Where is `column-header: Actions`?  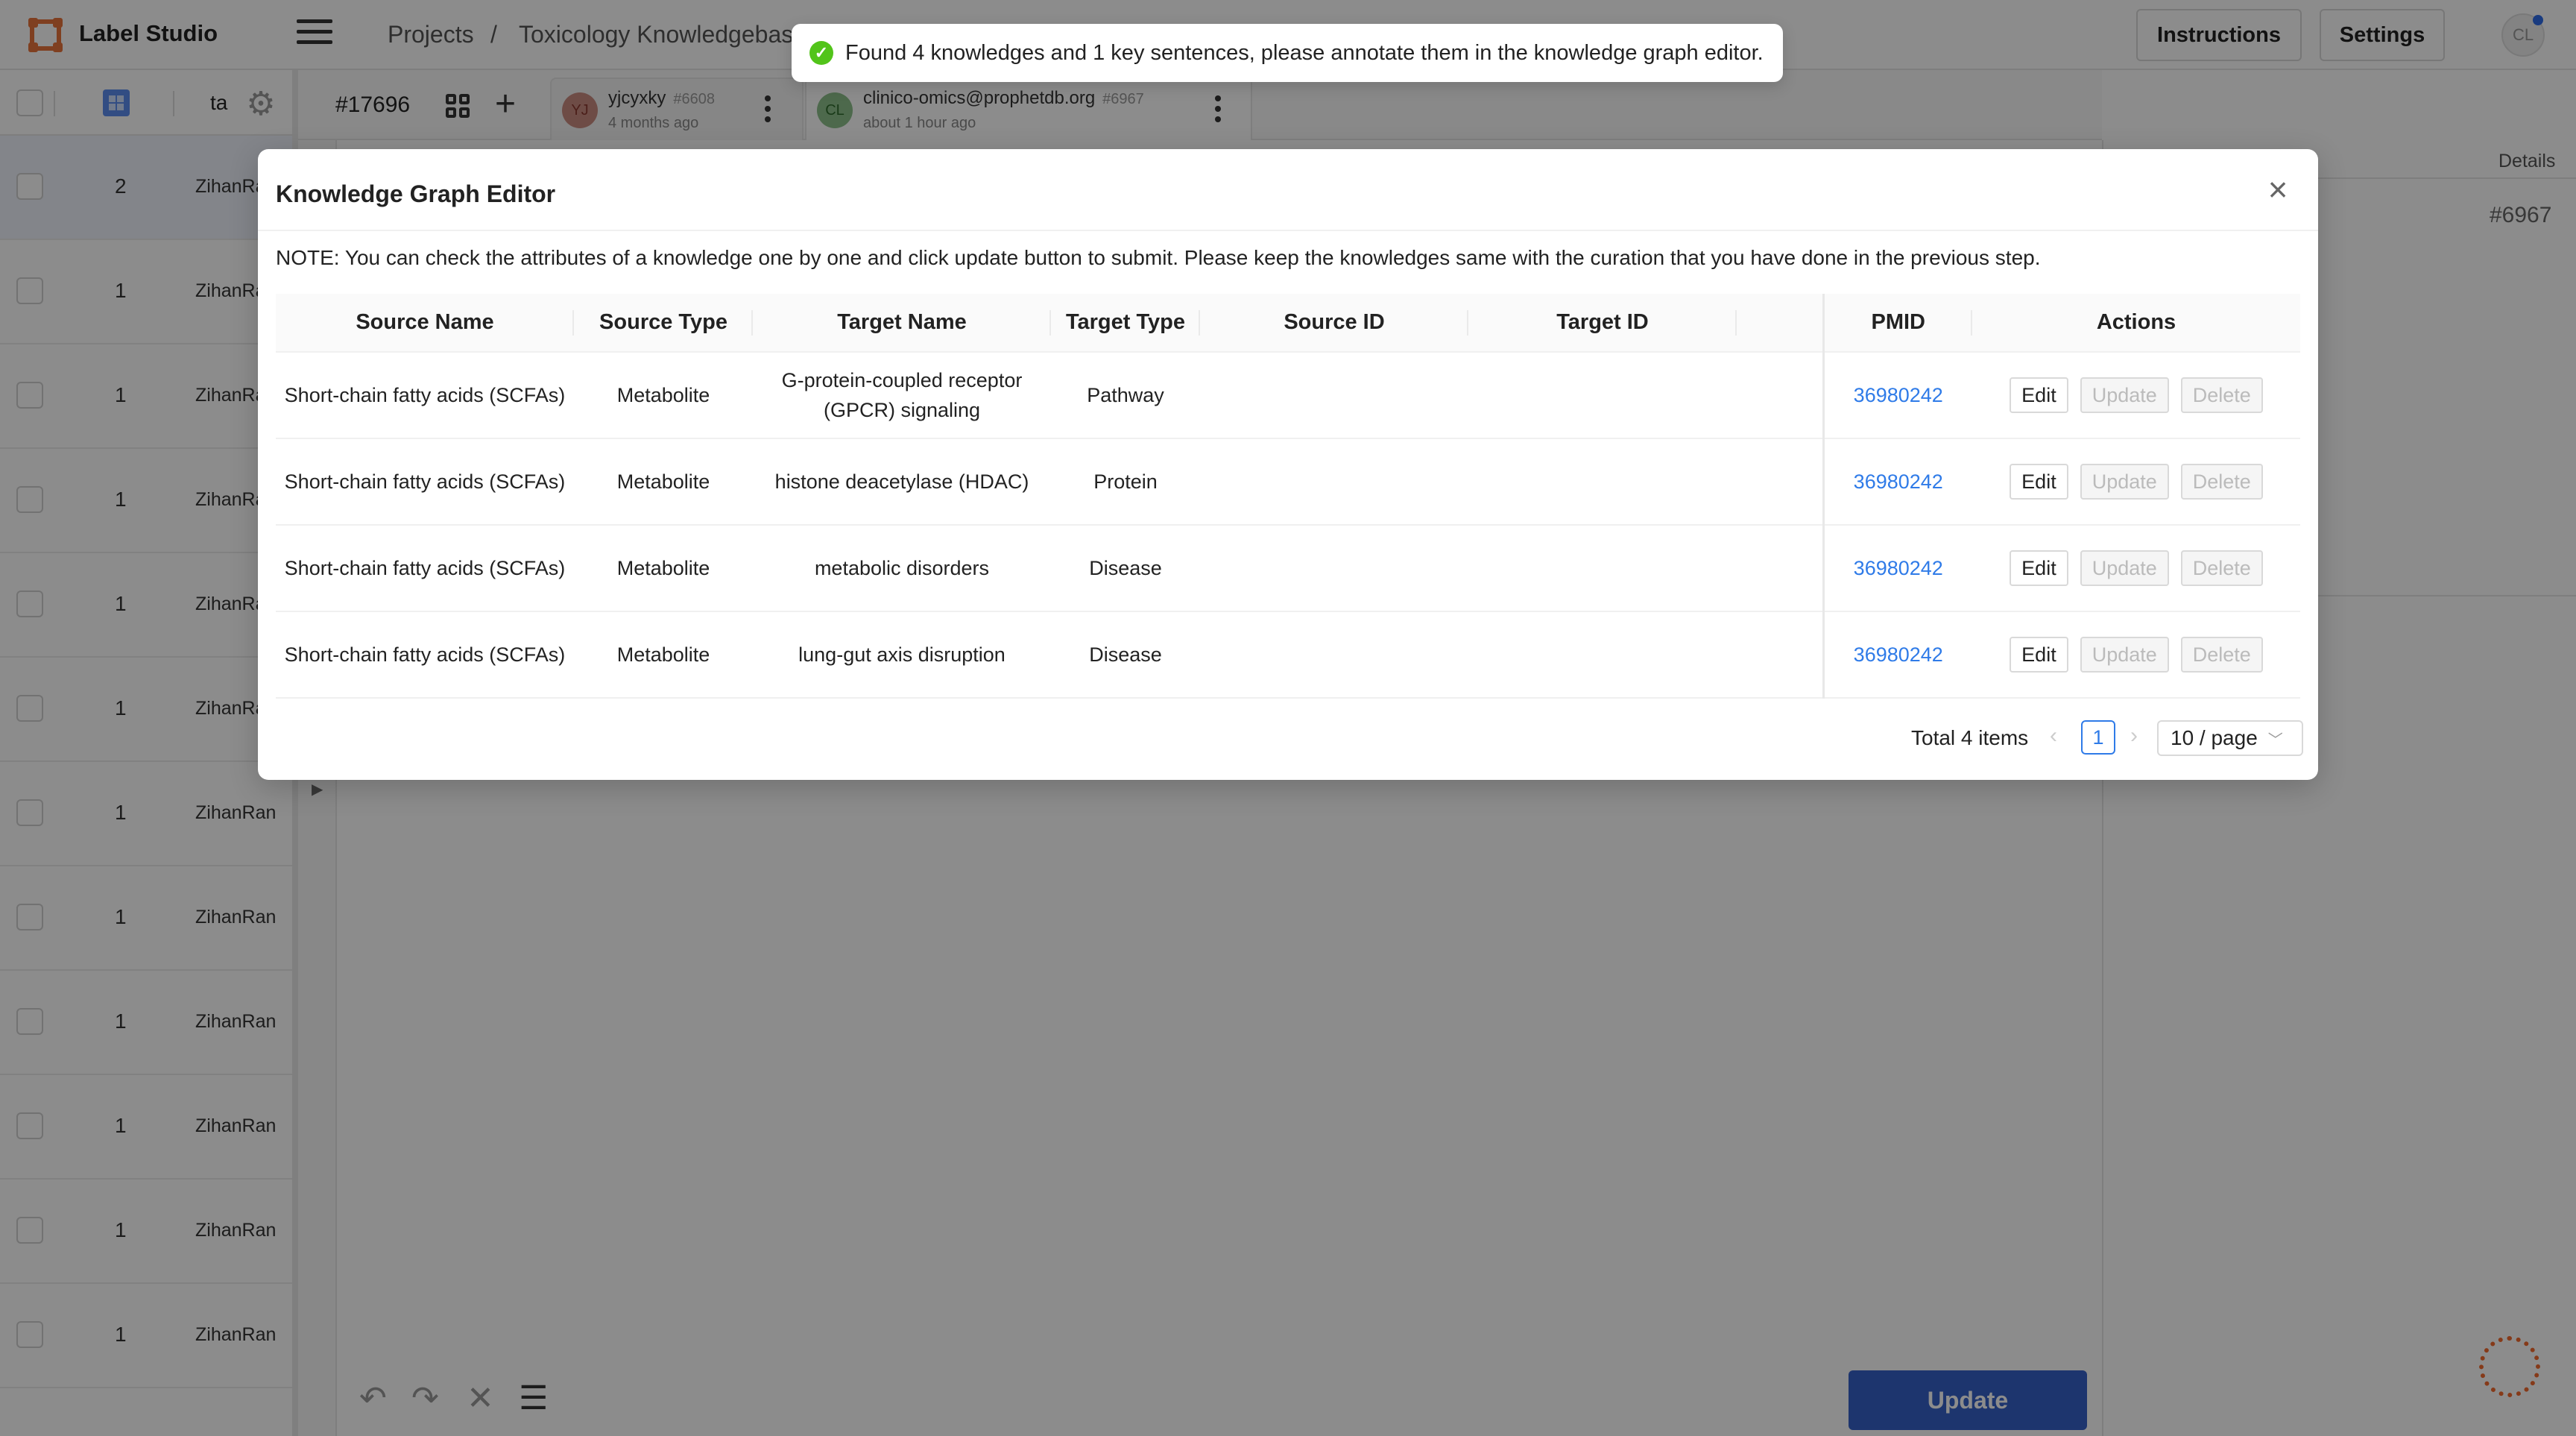 column-header: Actions is located at coordinates (2136, 323).